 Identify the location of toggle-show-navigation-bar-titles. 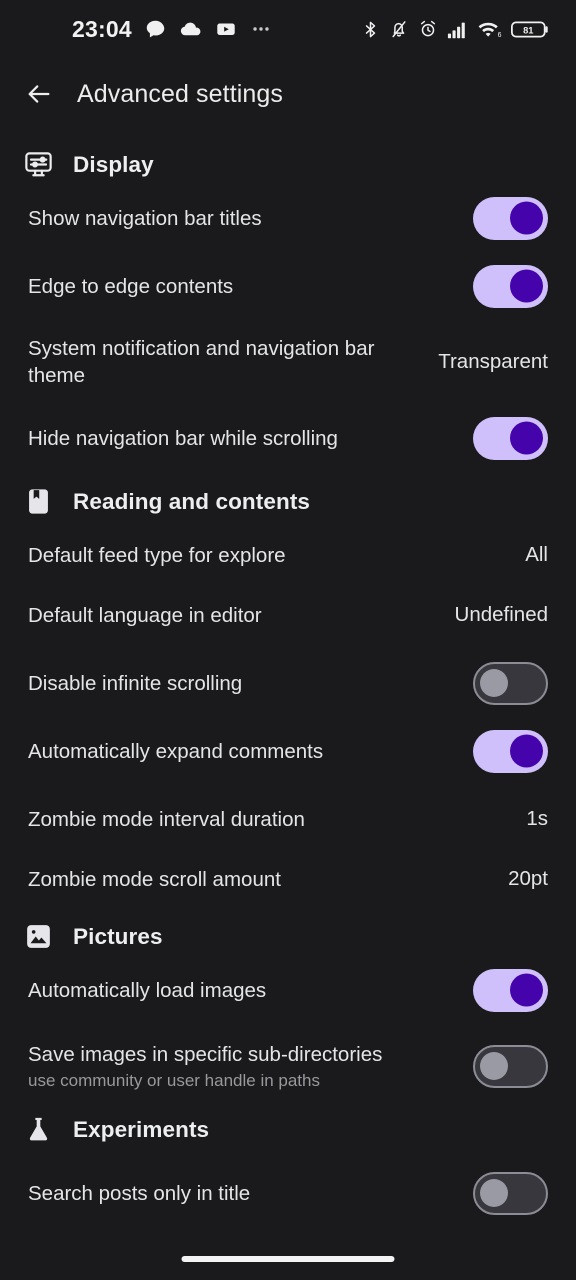
(510, 218).